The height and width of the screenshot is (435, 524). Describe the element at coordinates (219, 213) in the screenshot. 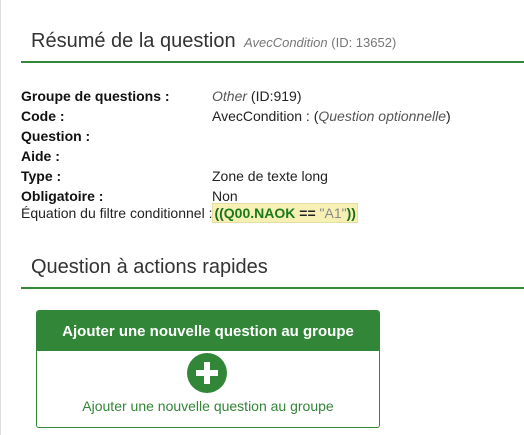

I see `equation-open-paren: ((` at that location.